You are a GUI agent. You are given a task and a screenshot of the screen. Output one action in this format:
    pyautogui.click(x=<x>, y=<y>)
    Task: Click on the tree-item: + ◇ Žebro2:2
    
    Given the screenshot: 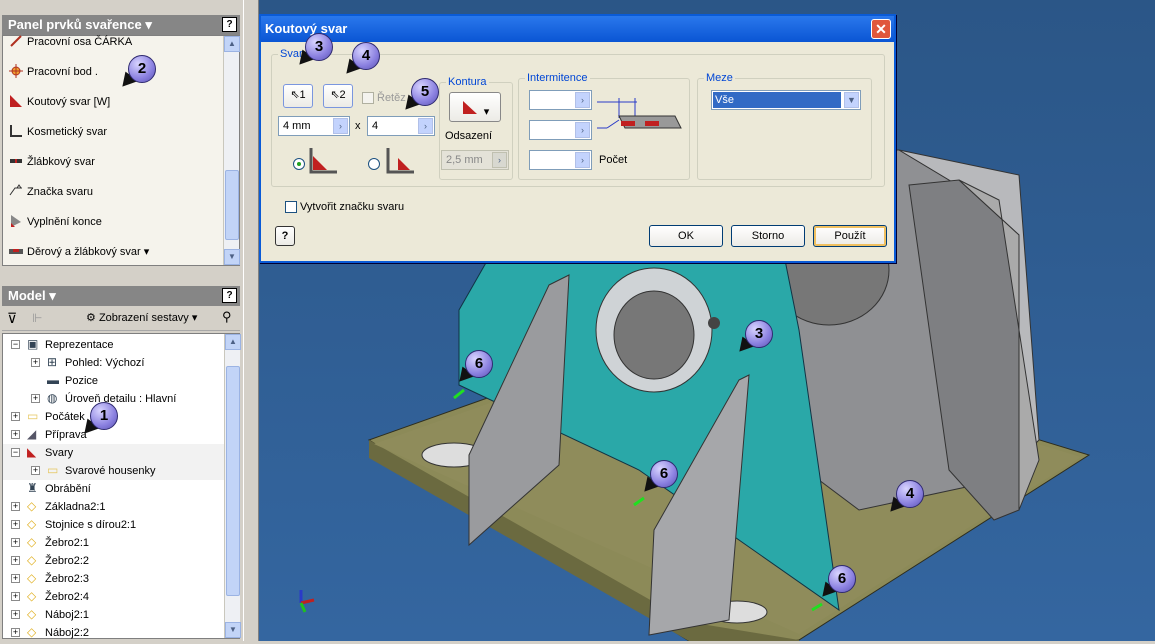 What is the action you would take?
    pyautogui.click(x=115, y=561)
    